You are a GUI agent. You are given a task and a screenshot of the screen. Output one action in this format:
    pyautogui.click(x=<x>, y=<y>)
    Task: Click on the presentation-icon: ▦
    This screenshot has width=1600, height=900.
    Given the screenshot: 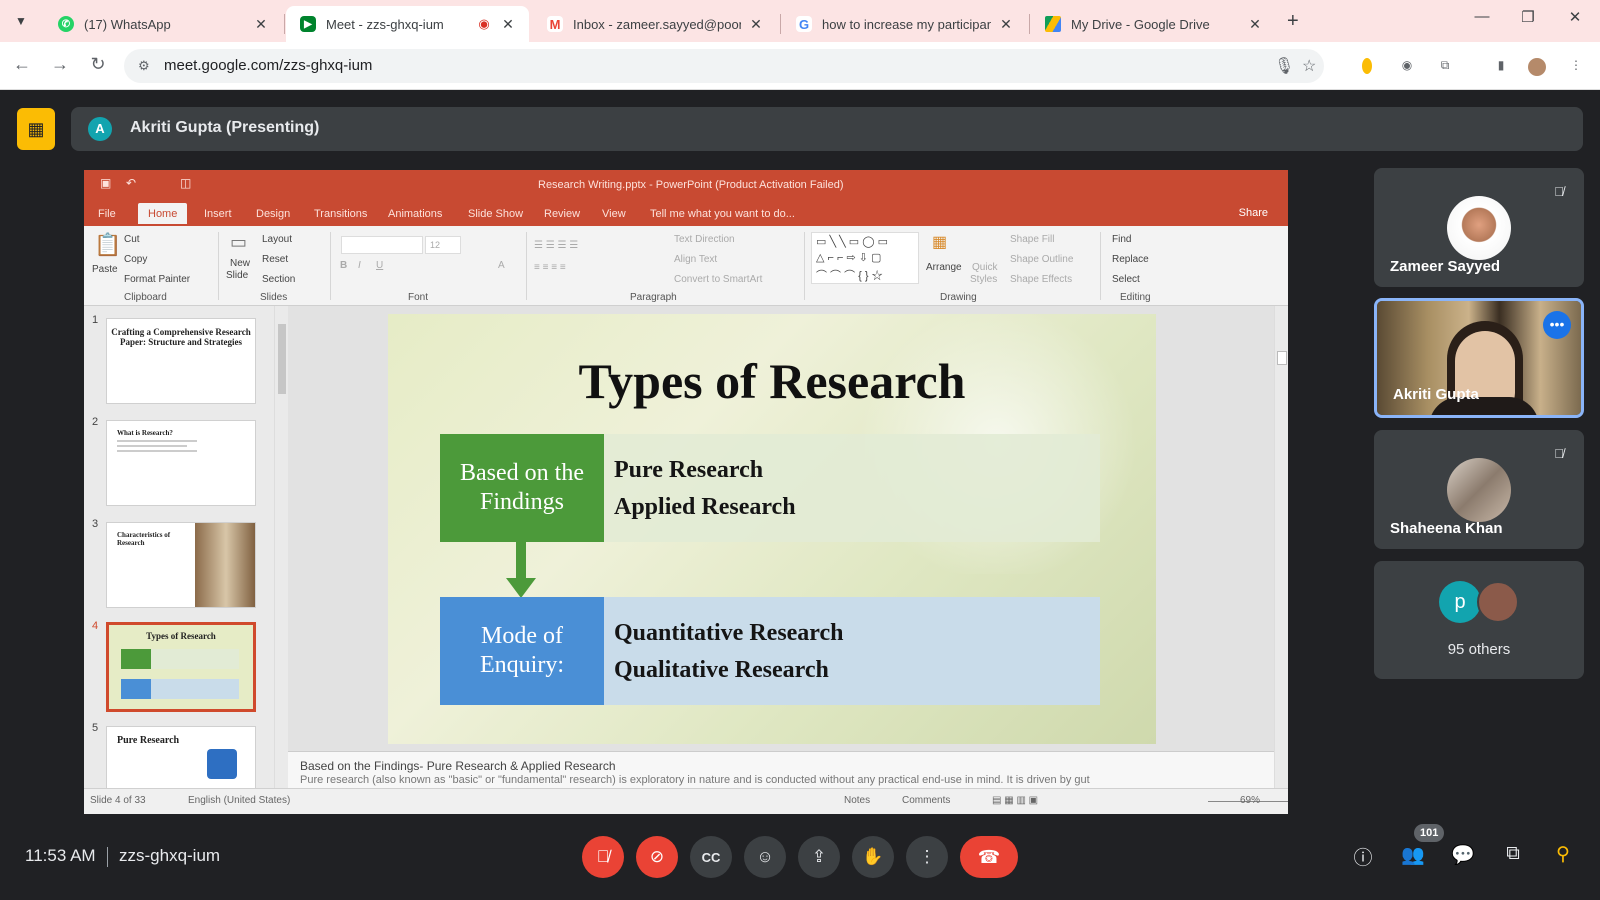 What is the action you would take?
    pyautogui.click(x=36, y=129)
    